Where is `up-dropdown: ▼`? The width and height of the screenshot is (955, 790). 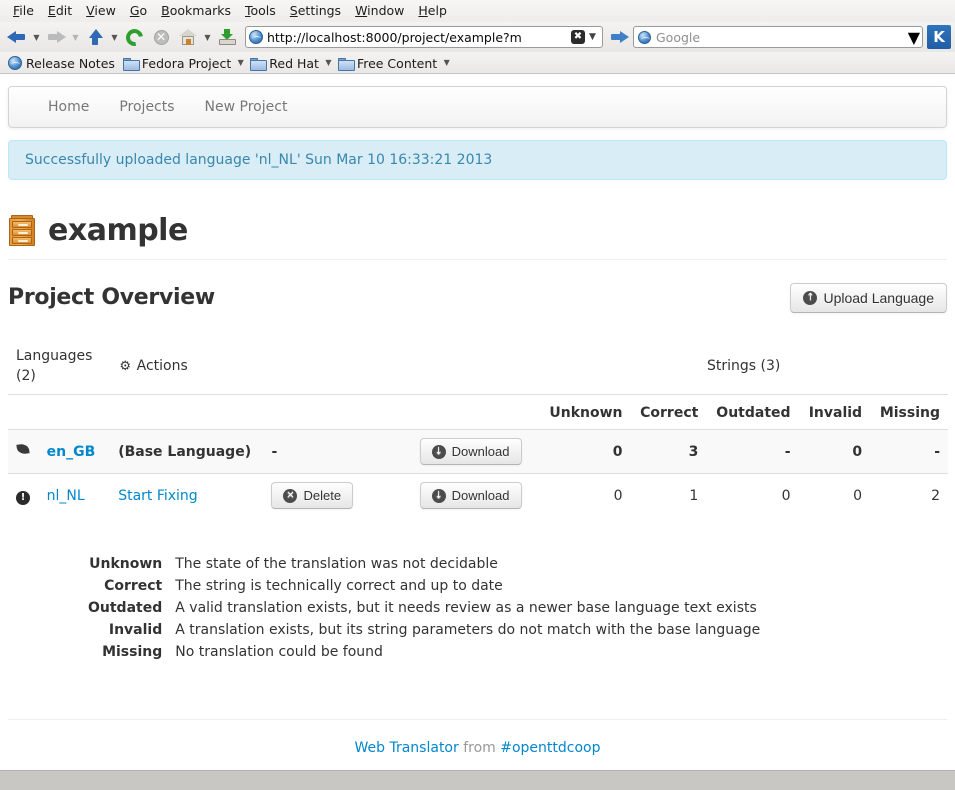 up-dropdown: ▼ is located at coordinates (114, 37).